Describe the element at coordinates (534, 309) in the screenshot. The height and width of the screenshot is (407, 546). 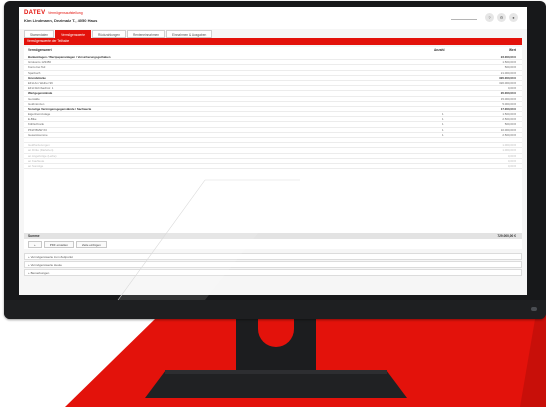
I see `power-indicator-icon` at that location.